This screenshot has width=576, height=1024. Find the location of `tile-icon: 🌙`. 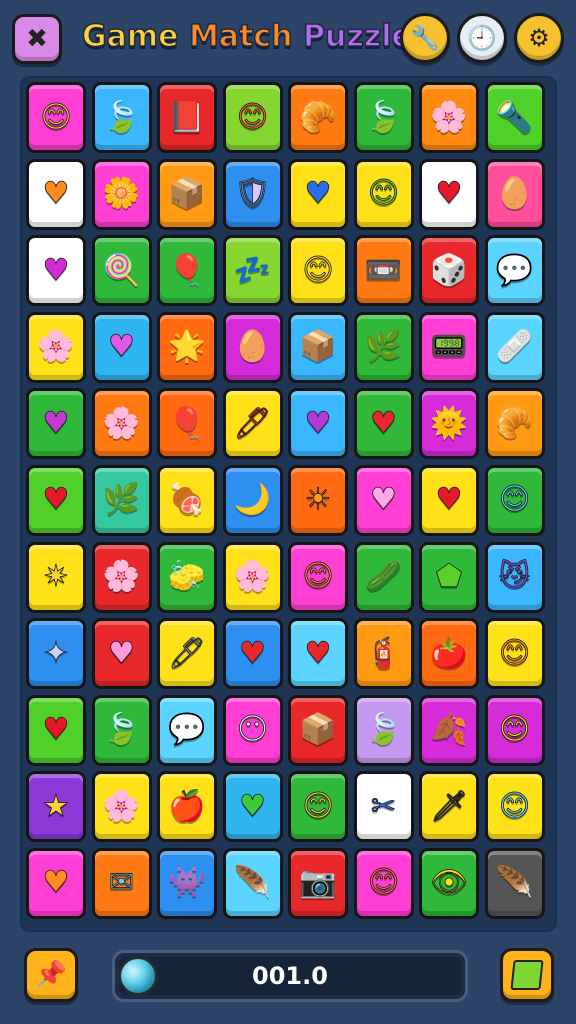

tile-icon: 🌙 is located at coordinates (252, 500).